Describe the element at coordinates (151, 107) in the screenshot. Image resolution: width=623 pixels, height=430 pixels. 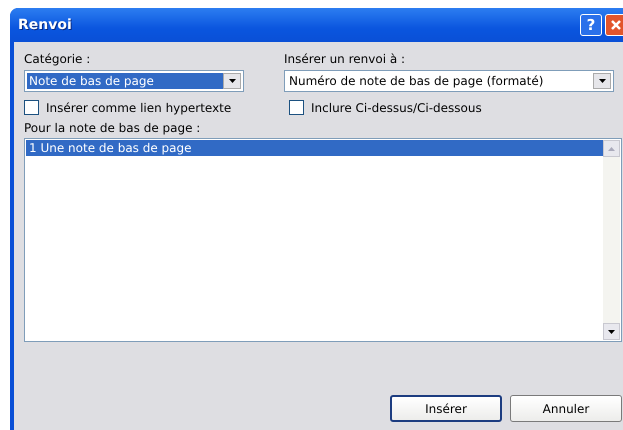
I see `checkbox-option: Insérer comme lien hypertexte` at that location.